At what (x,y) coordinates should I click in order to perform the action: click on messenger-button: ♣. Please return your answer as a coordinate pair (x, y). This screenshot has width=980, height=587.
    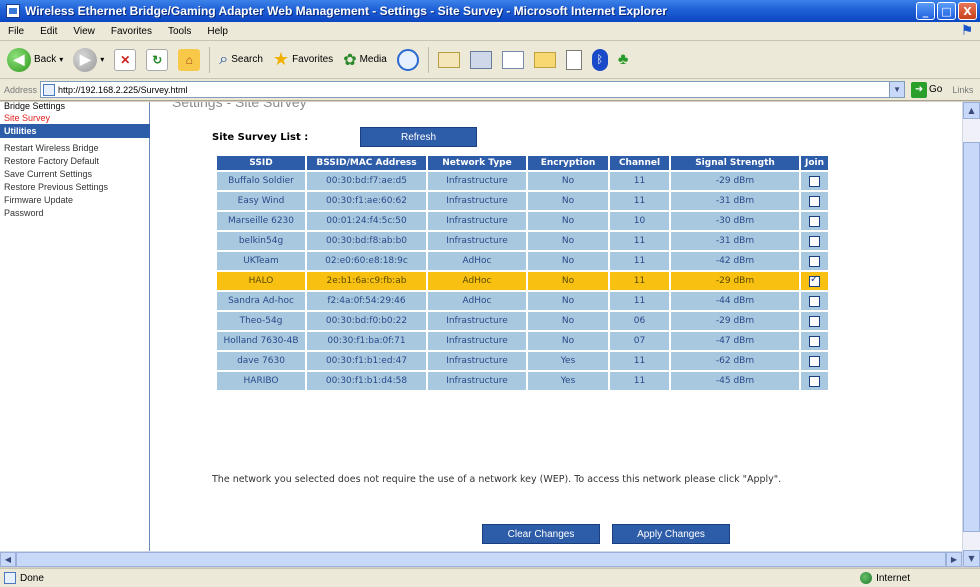
    Looking at the image, I should click on (623, 60).